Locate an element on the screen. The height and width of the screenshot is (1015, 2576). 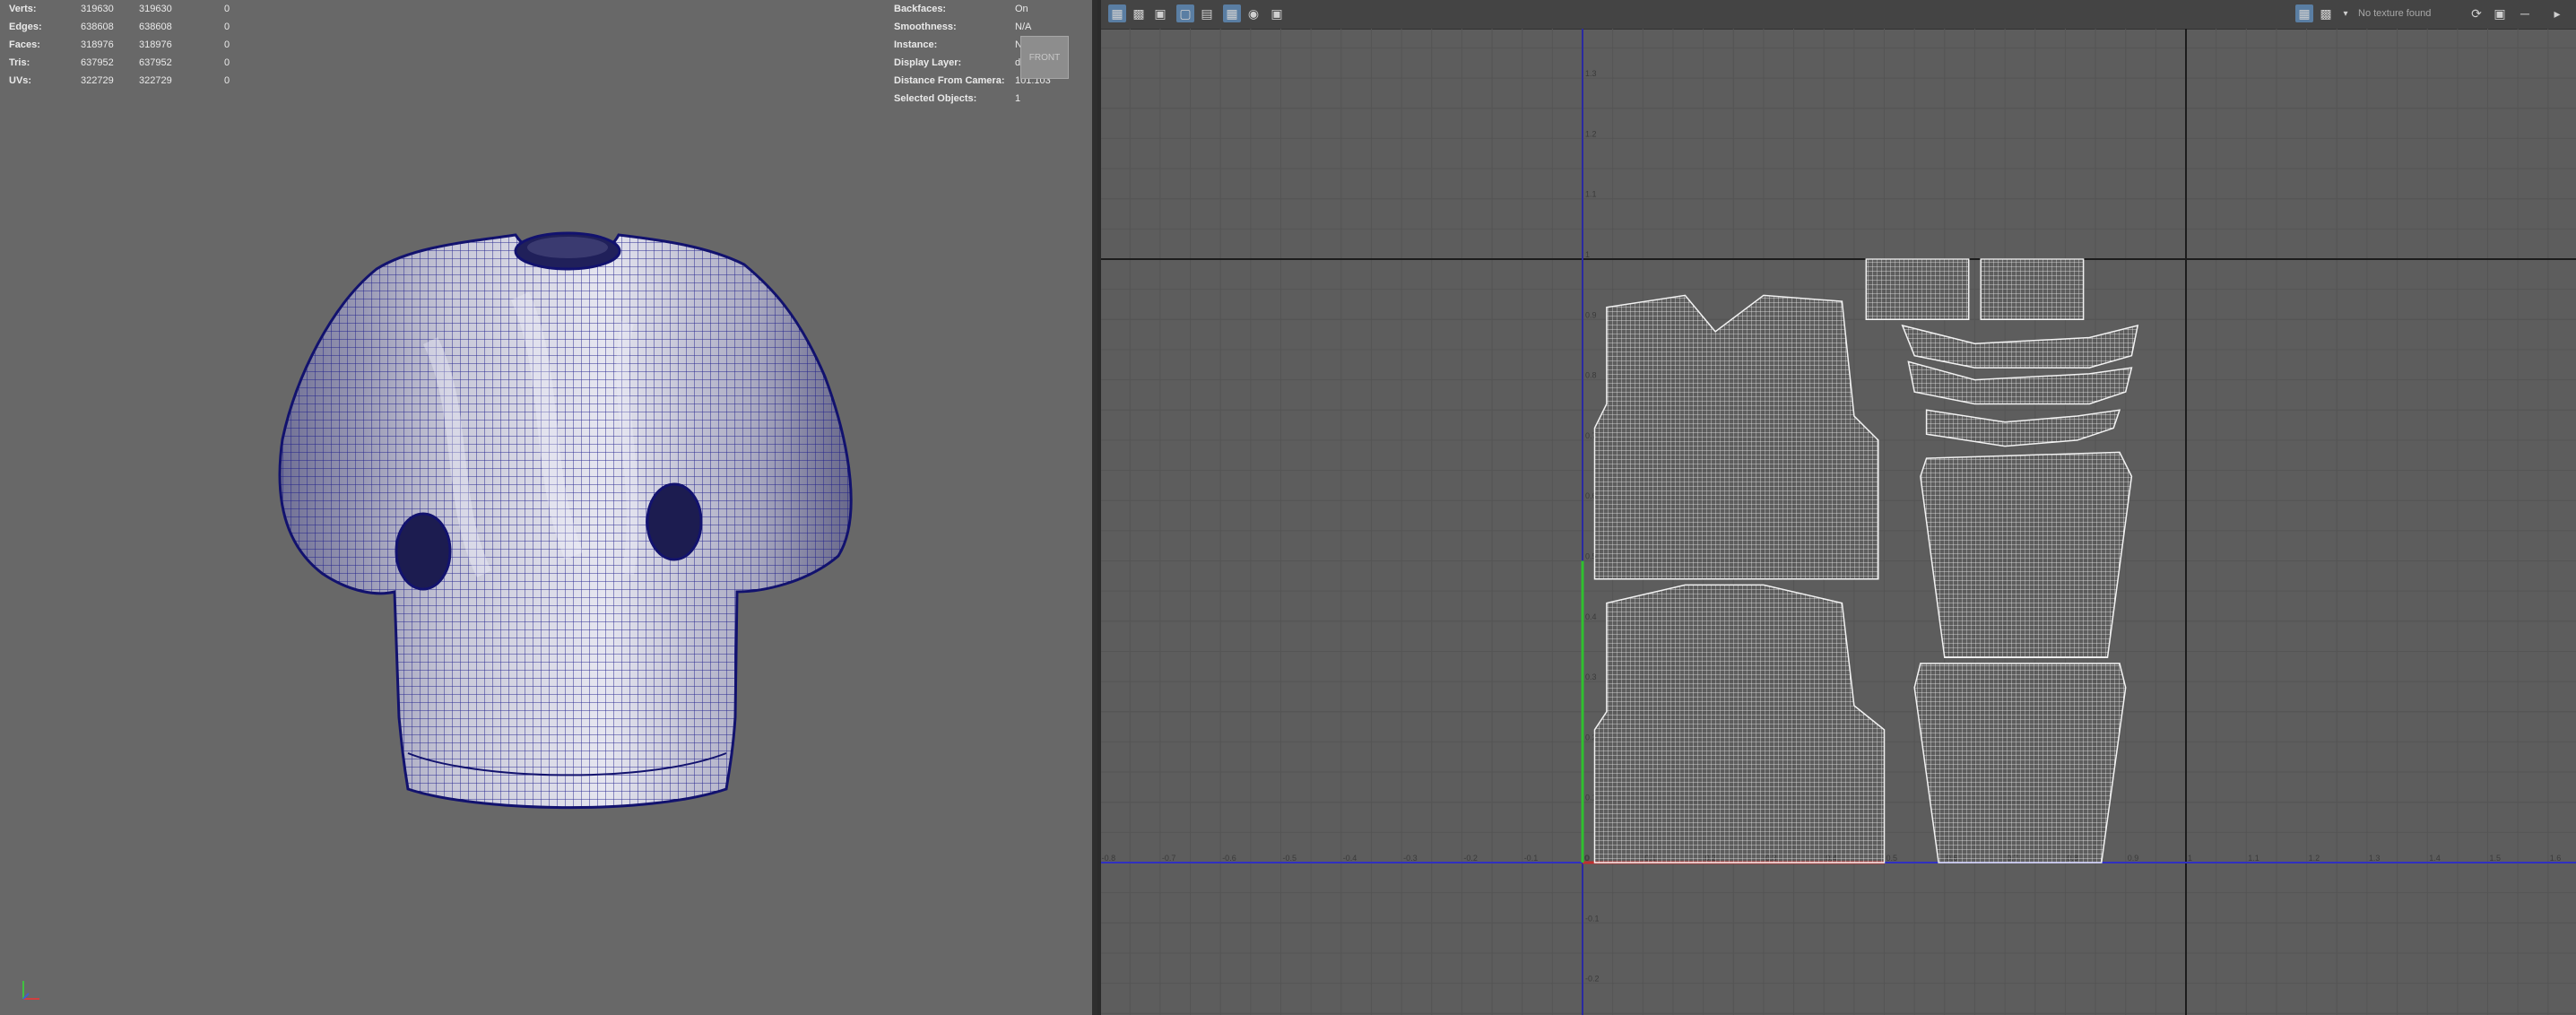
axis-triad-icon is located at coordinates (30, 991).